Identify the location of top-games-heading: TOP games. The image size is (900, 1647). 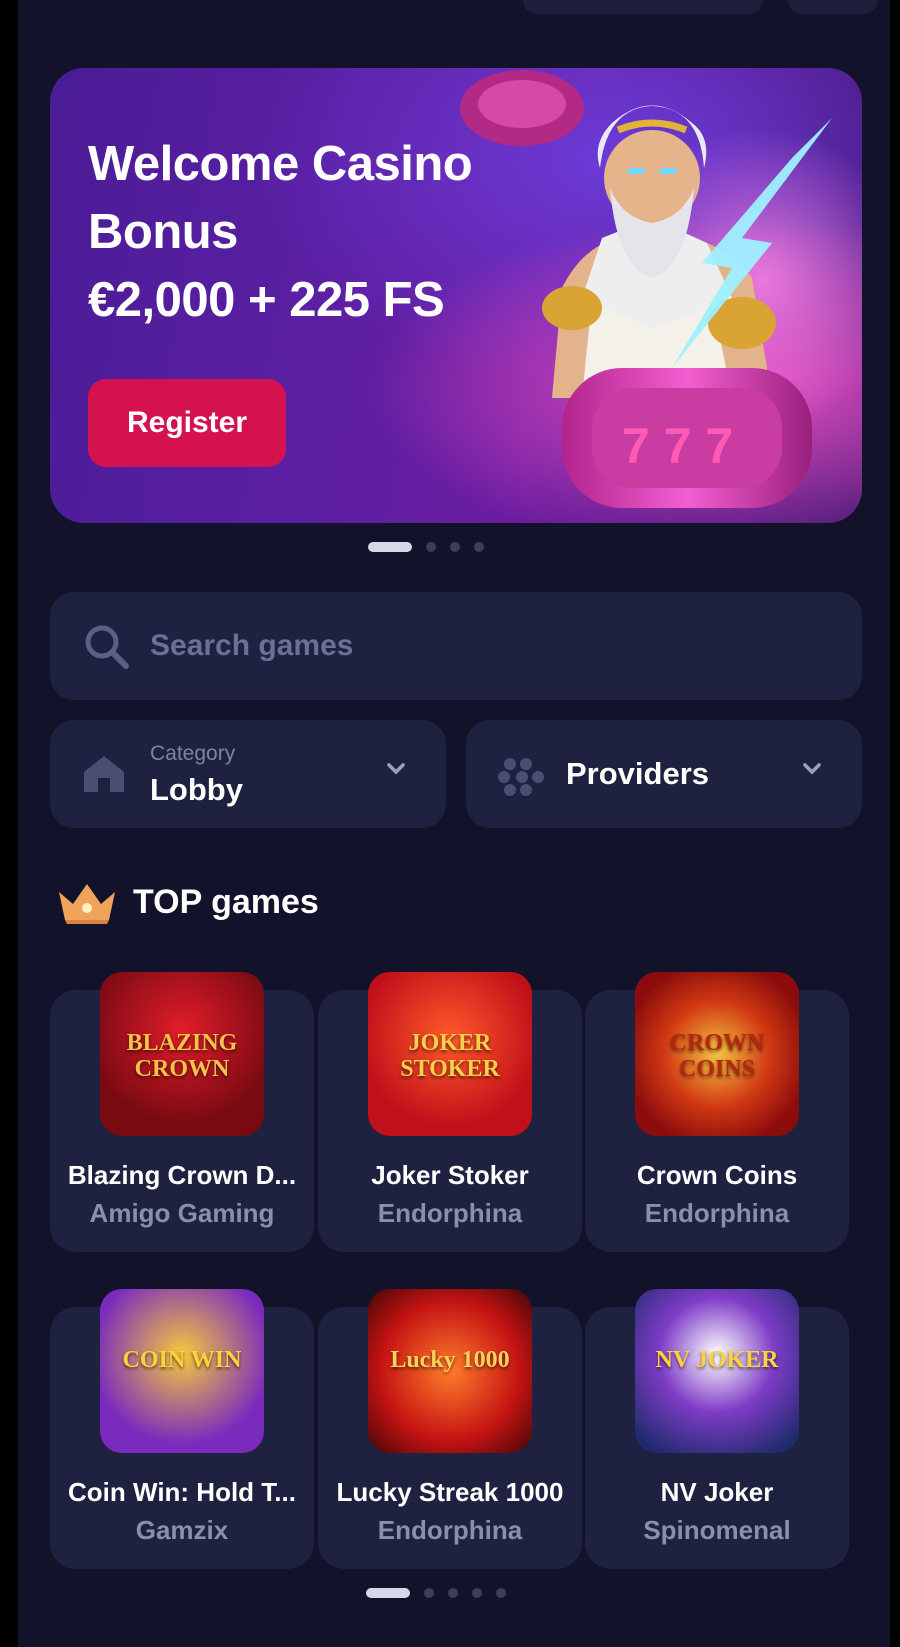
(187, 902).